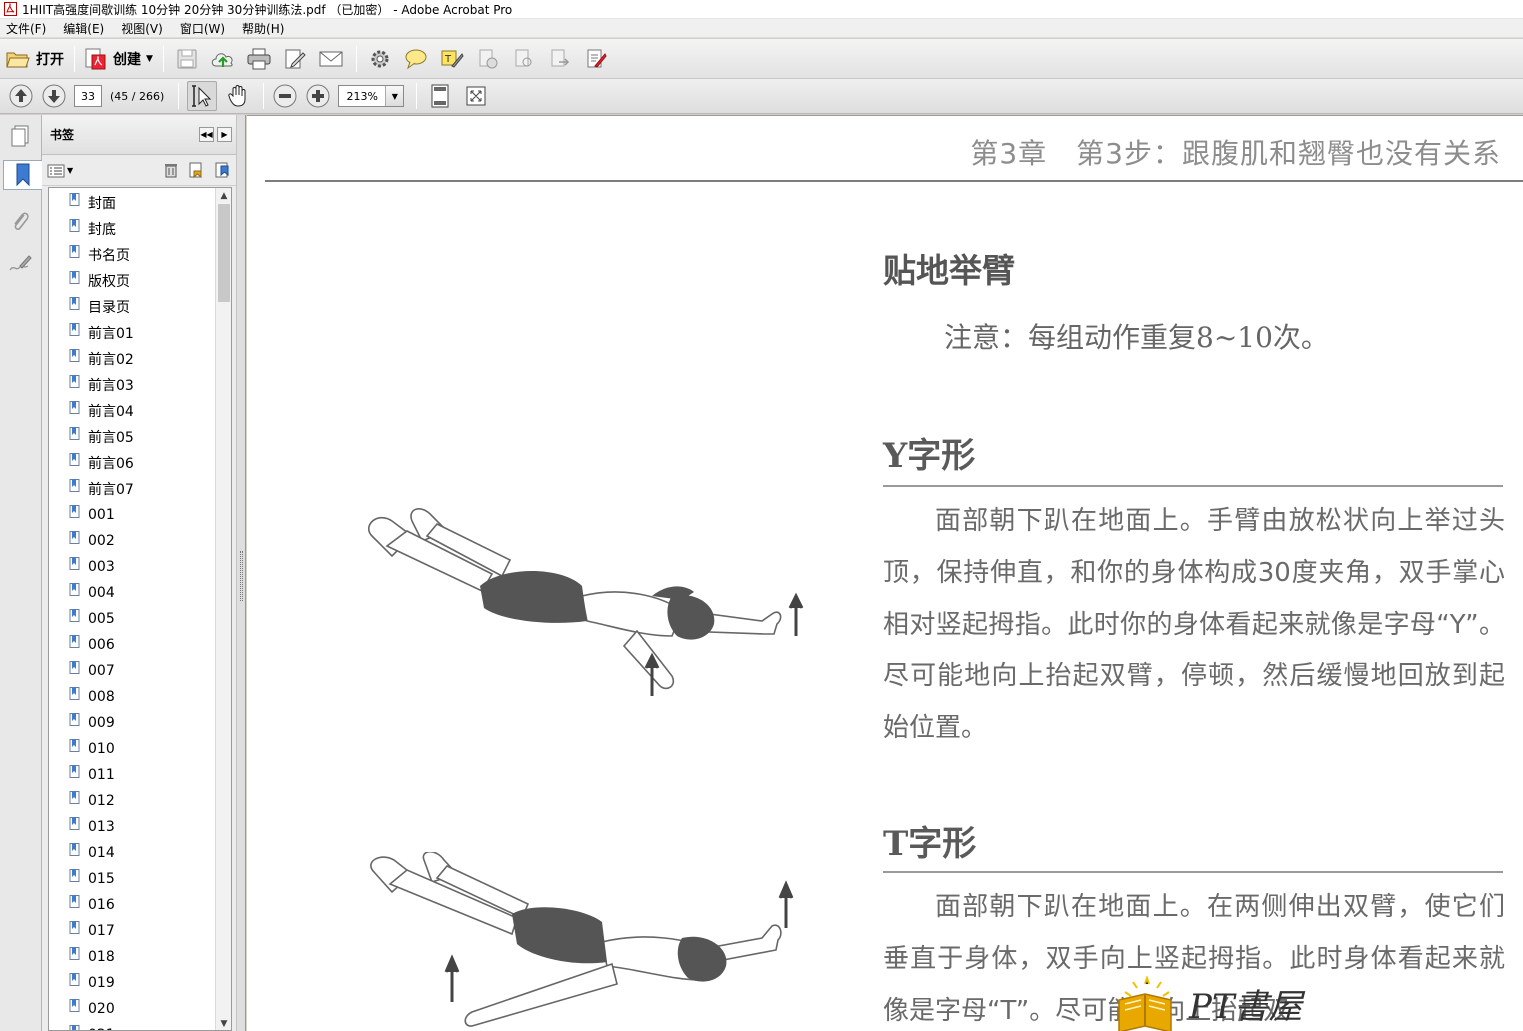 Image resolution: width=1523 pixels, height=1031 pixels. Describe the element at coordinates (142, 28) in the screenshot. I see `menu-view: 视图(V)` at that location.